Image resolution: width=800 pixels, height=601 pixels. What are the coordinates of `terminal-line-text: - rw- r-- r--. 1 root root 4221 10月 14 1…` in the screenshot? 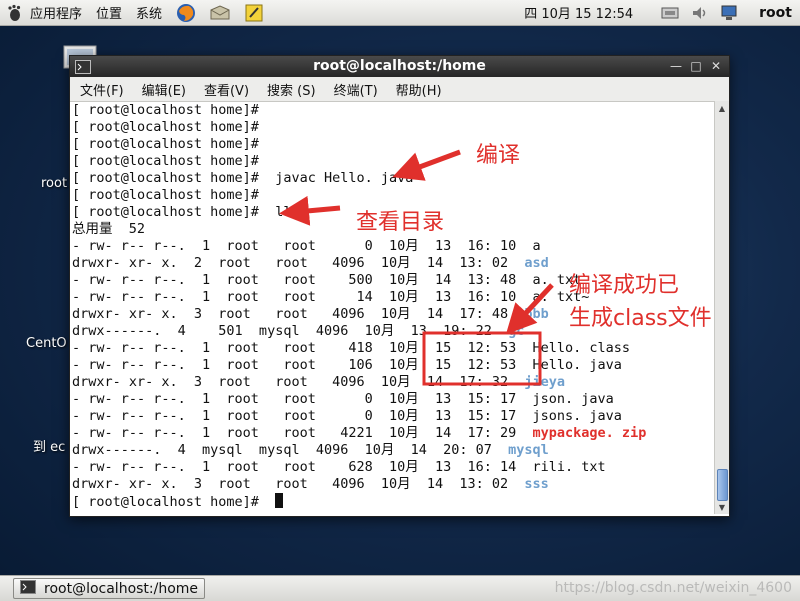 It's located at (302, 433).